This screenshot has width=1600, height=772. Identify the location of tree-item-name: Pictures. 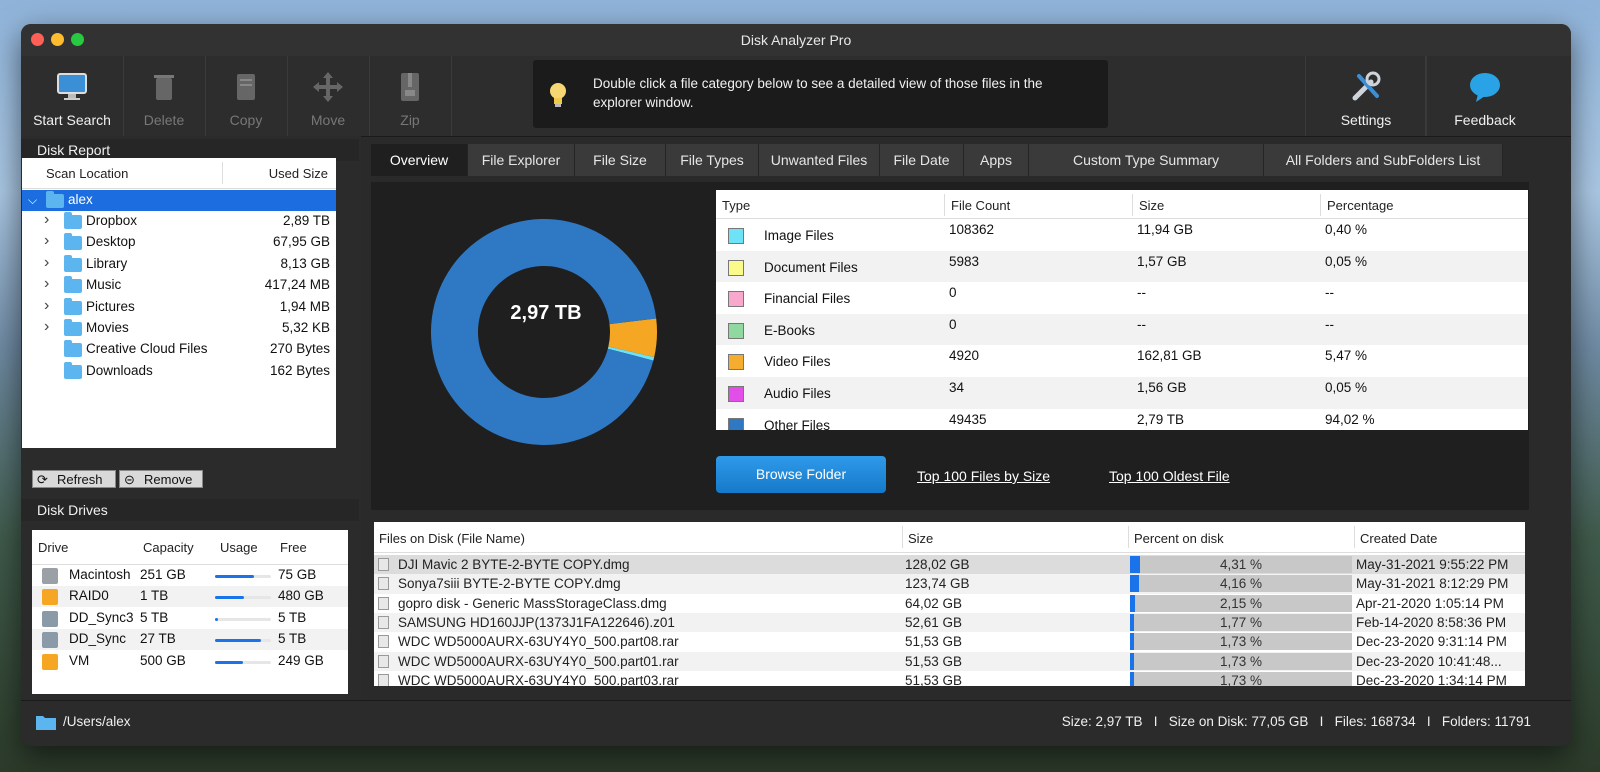
(110, 306).